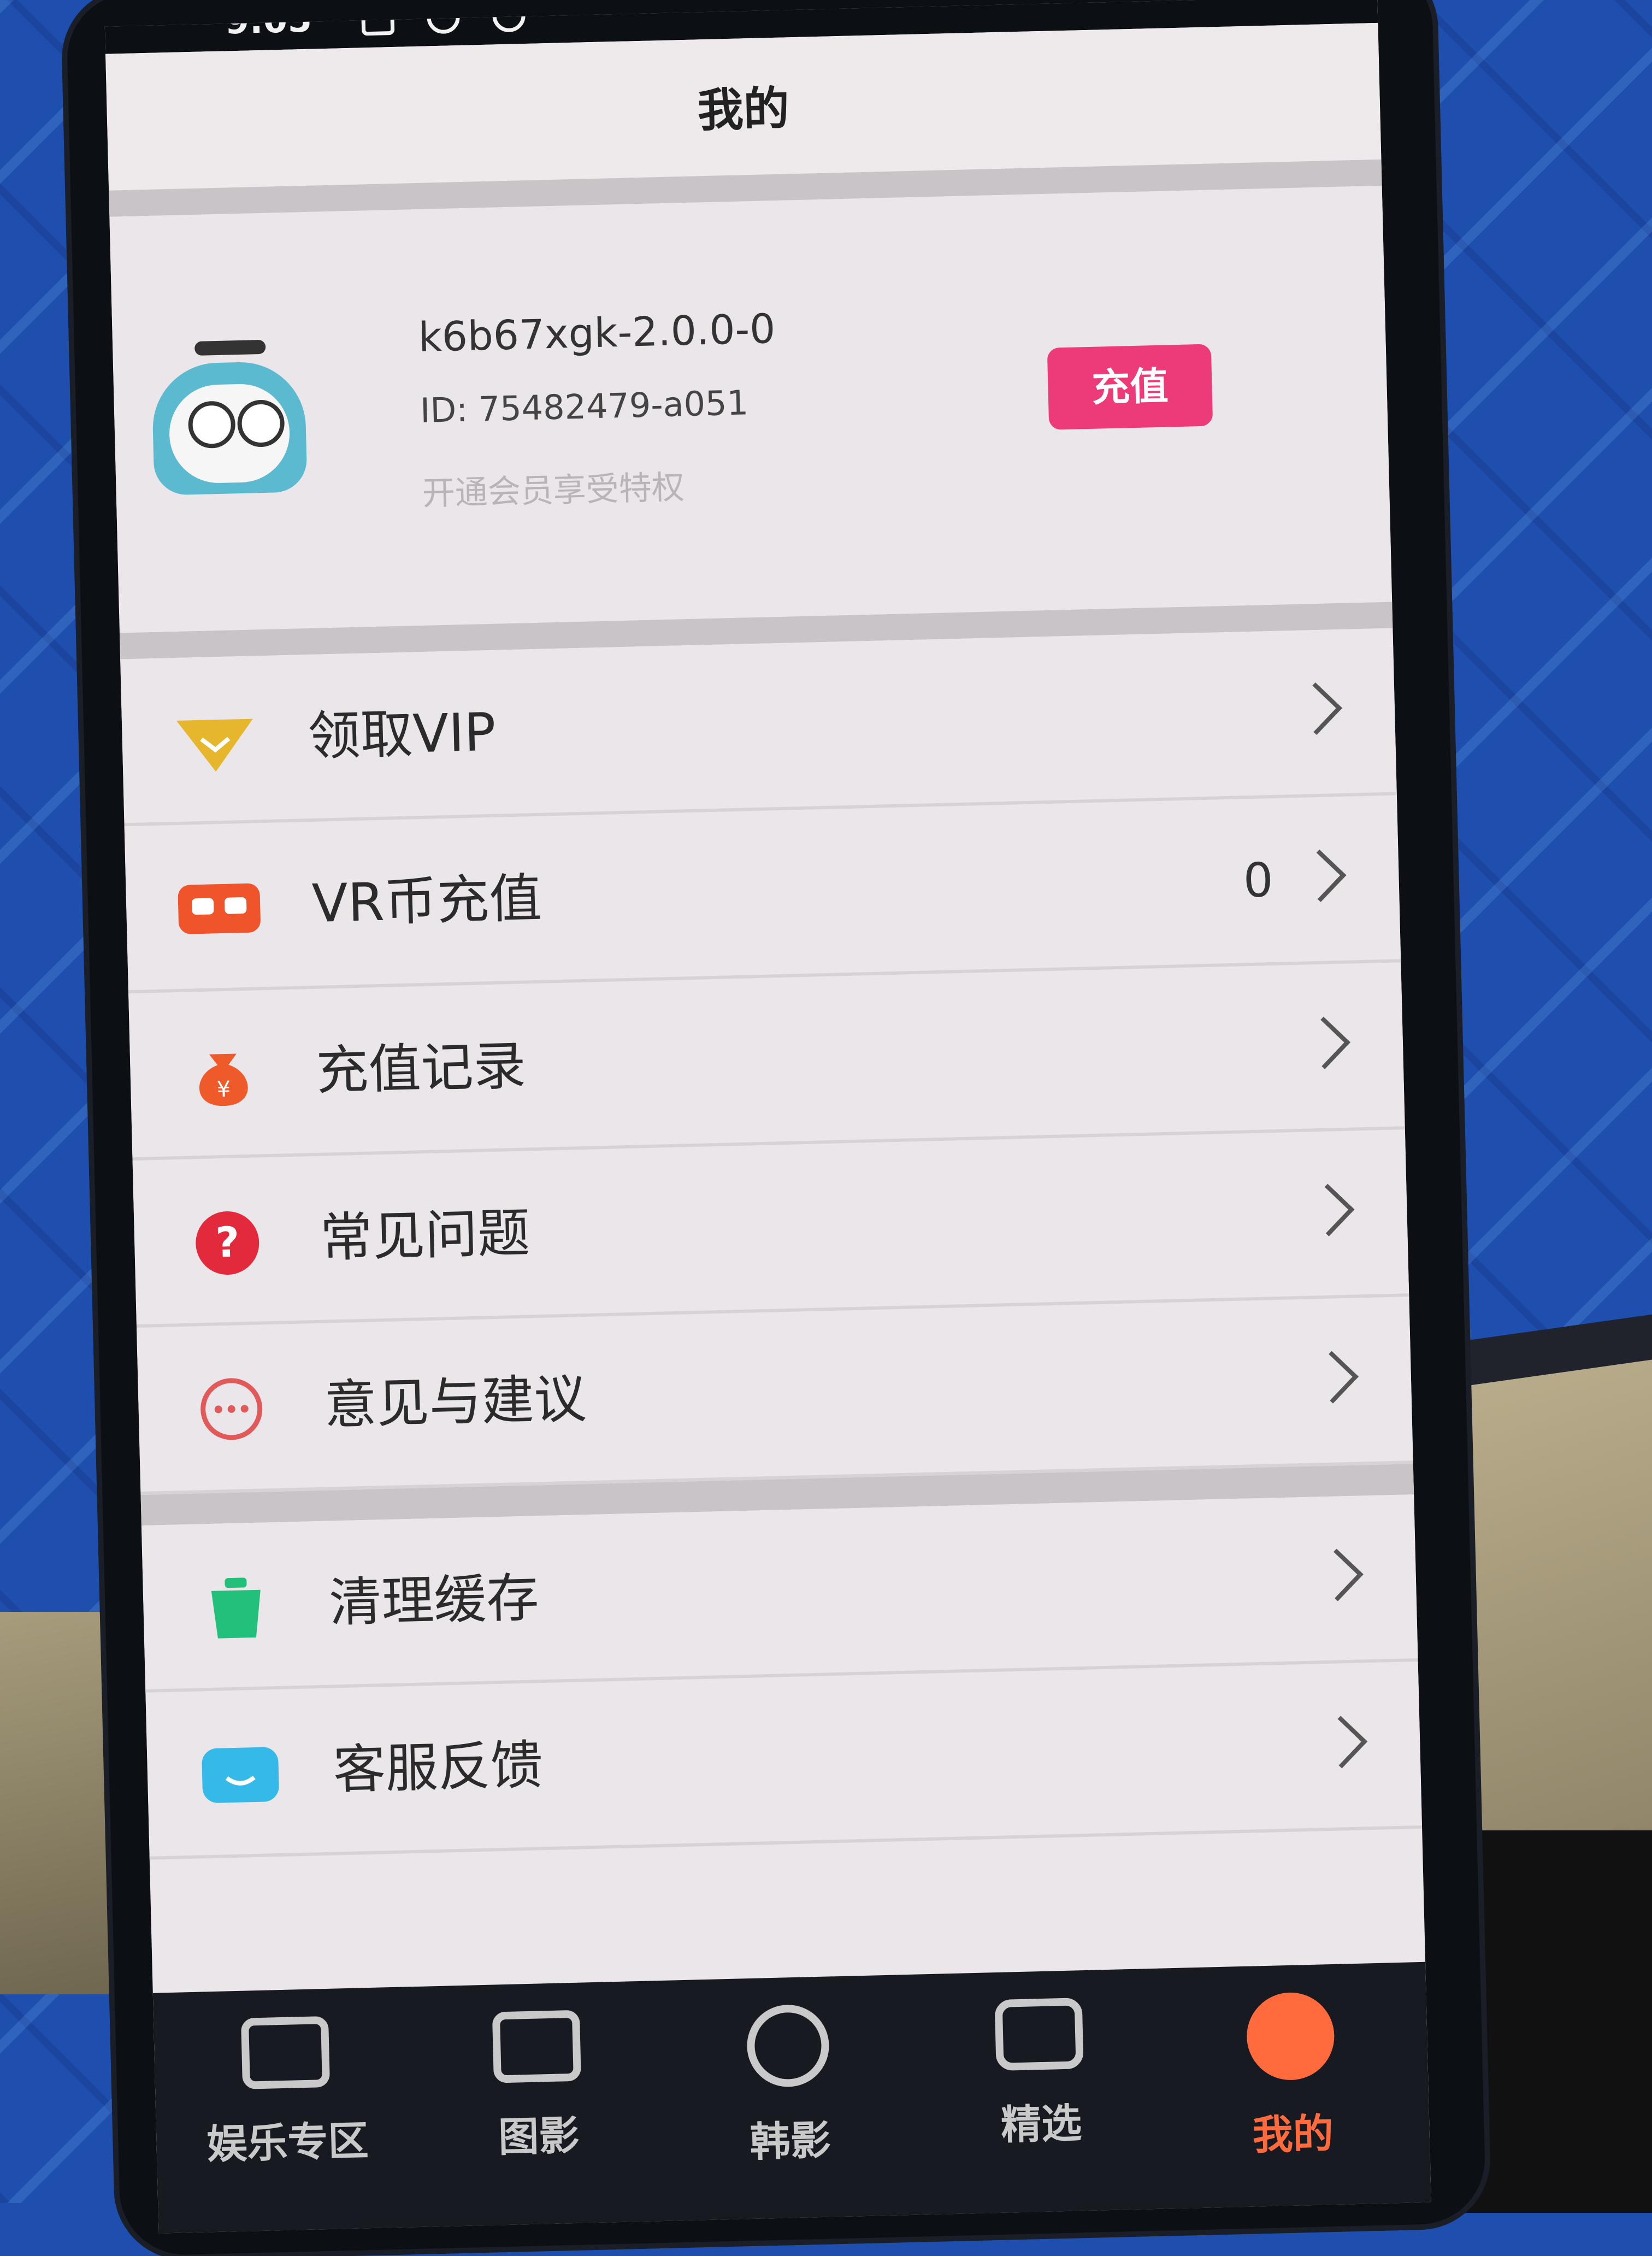 This screenshot has height=2256, width=1652. Describe the element at coordinates (1291, 2036) in the screenshot. I see `user-profile-icon` at that location.